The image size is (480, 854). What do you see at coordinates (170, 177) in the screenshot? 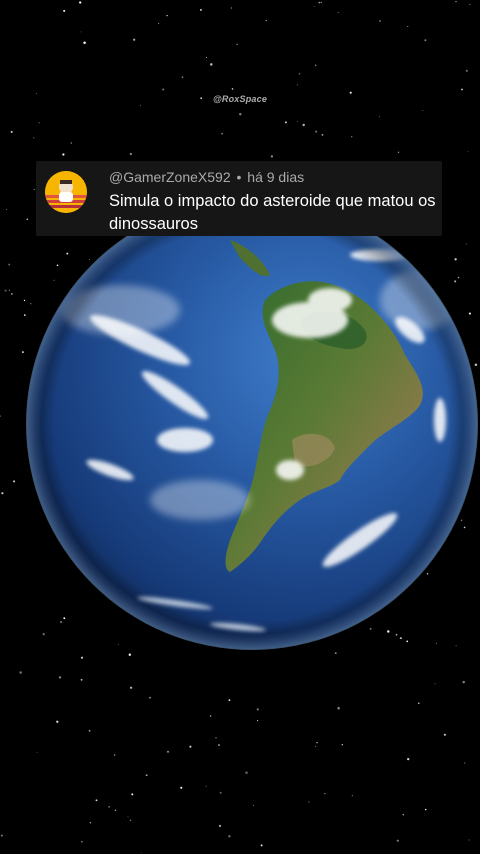
I see `username: @GamerZoneX592` at bounding box center [170, 177].